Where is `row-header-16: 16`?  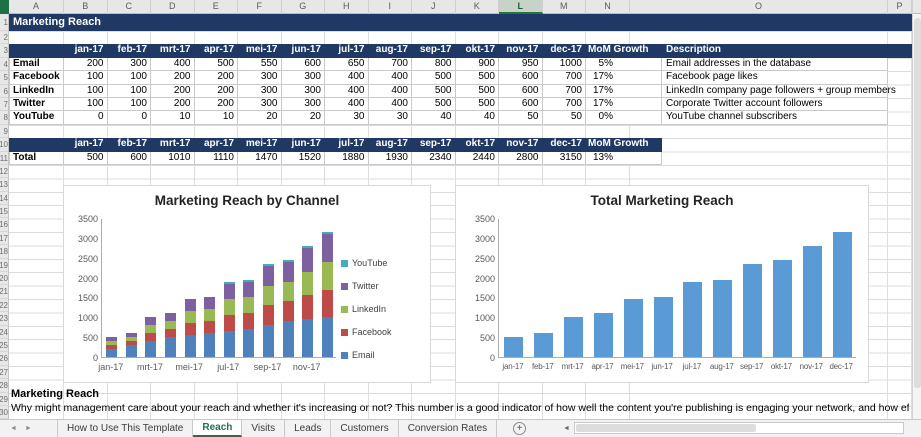 row-header-16: 16 is located at coordinates (4, 225).